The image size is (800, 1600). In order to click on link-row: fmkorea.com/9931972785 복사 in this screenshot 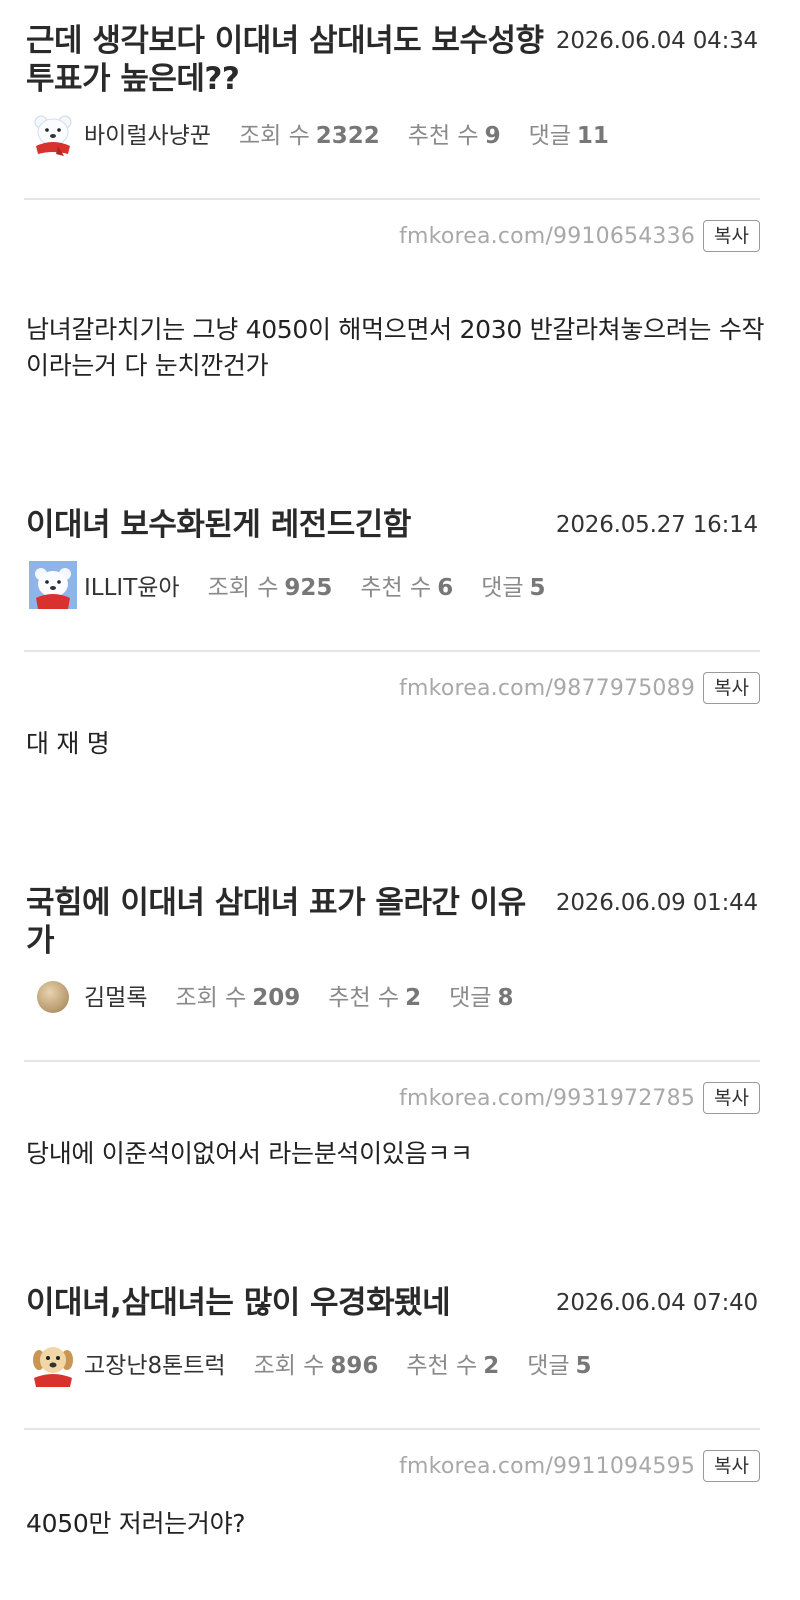, I will do `click(579, 1098)`.